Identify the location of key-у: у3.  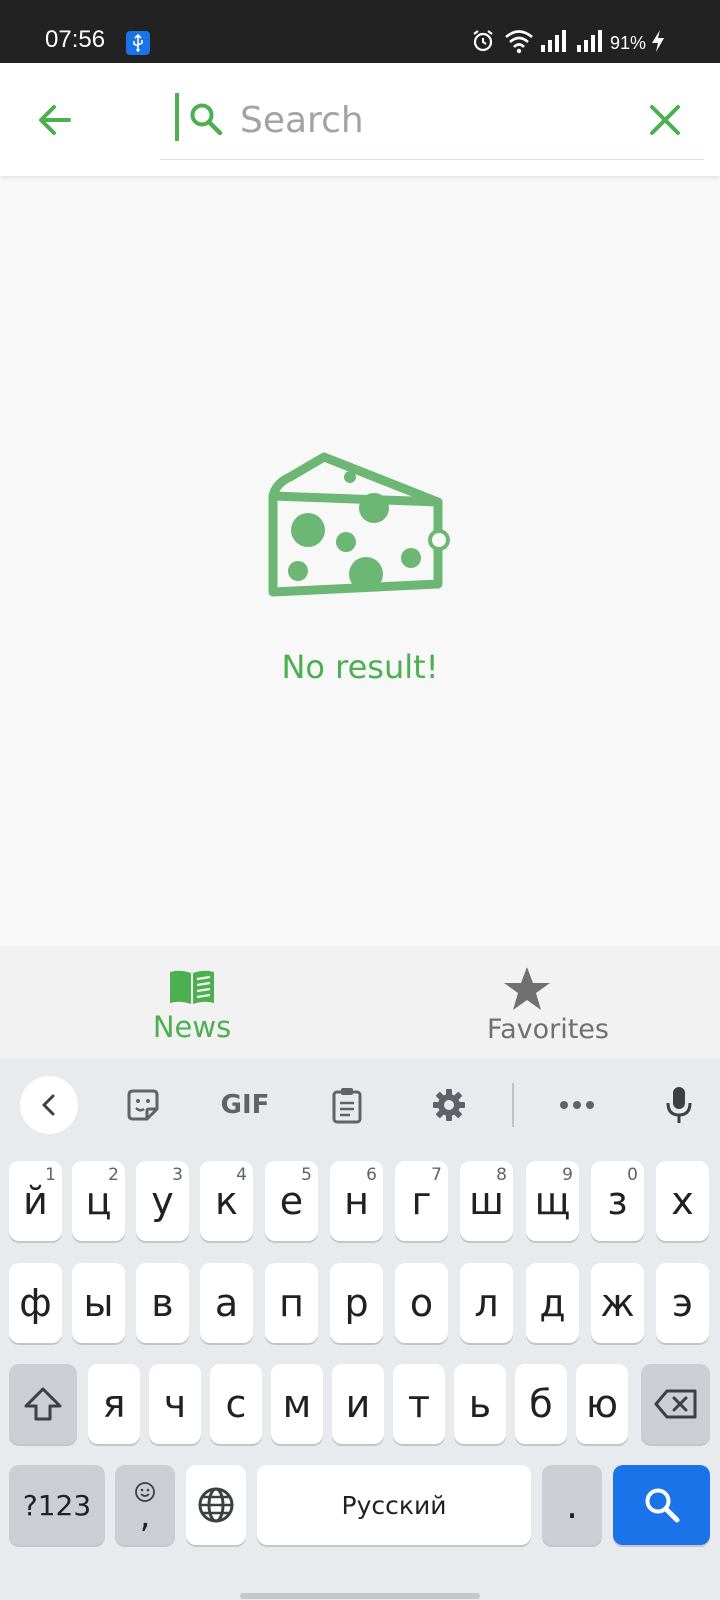
(162, 1201).